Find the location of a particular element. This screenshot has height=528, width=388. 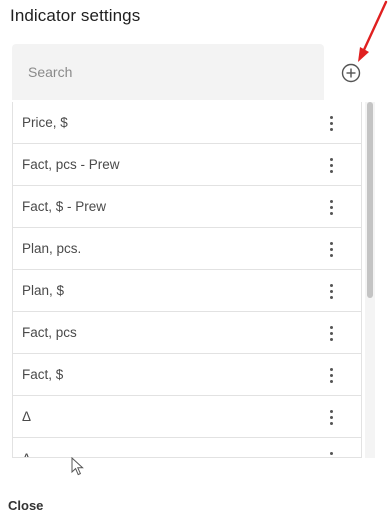

list-item-label: Fact, pcs - Prew is located at coordinates (71, 164).